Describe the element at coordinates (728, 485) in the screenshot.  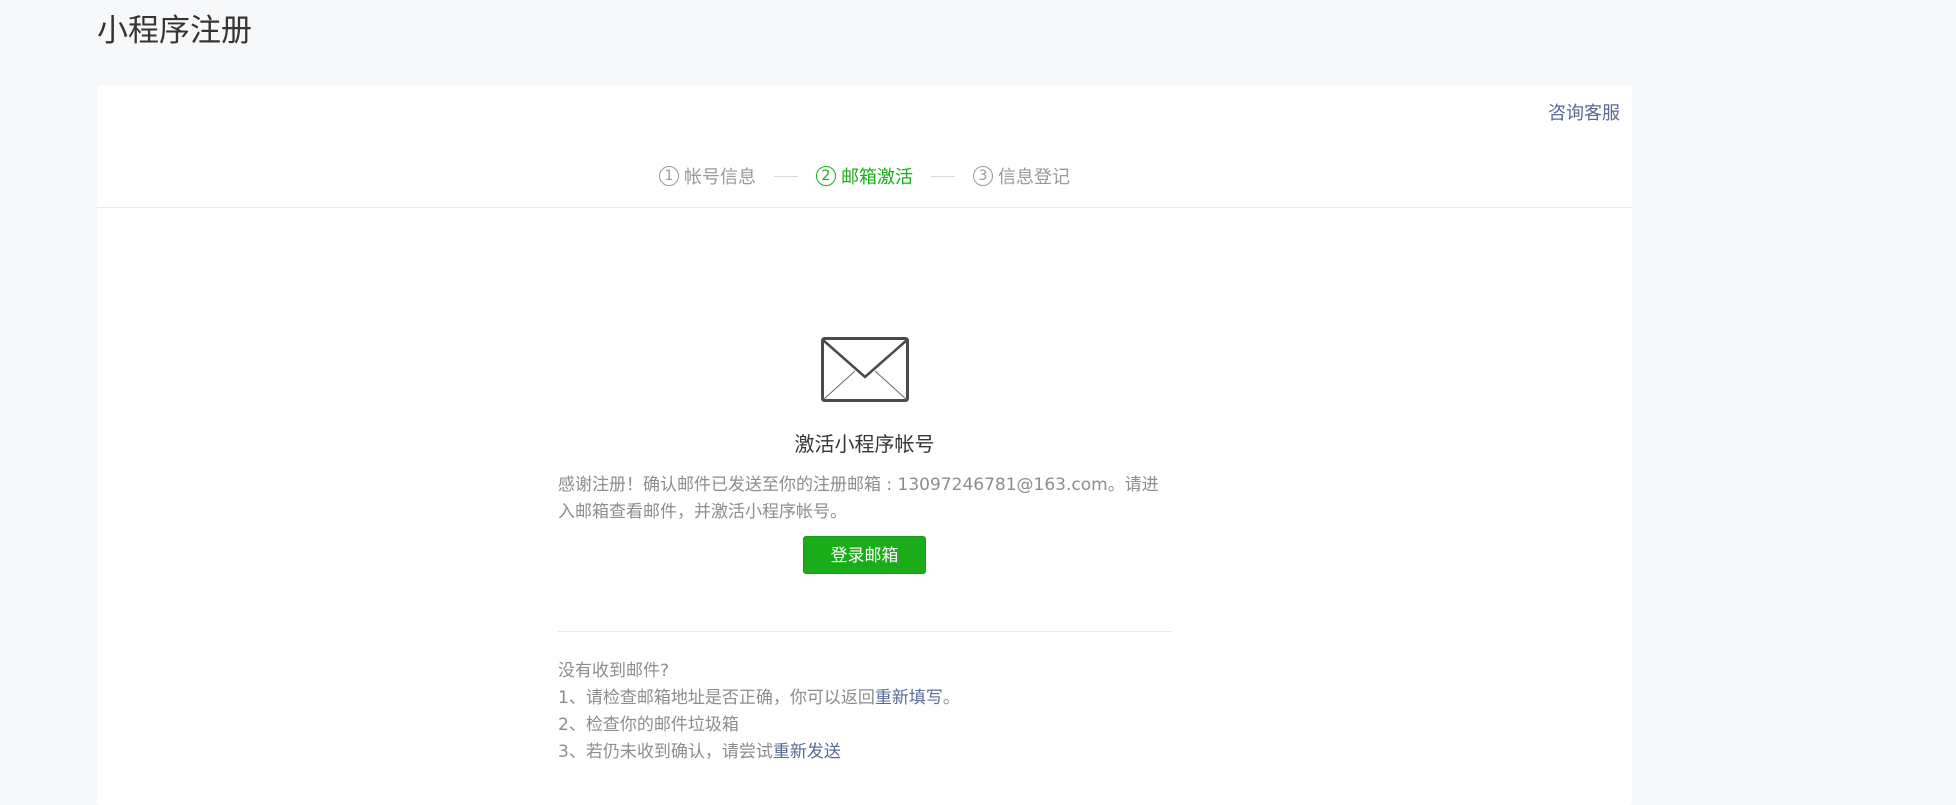
I see `desc-prefix: 感谢注册！确认邮件已发送至你的注册邮箱 :` at that location.